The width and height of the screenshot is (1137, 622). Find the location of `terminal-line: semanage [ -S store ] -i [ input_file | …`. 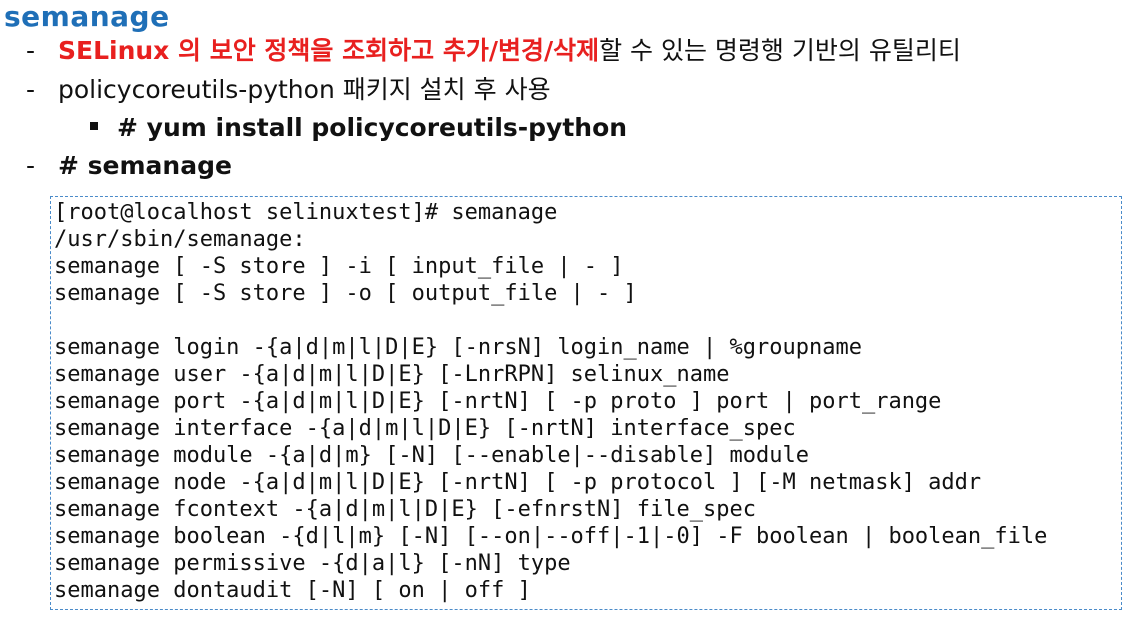

terminal-line: semanage [ -S store ] -i [ input_file | … is located at coordinates (339, 266).